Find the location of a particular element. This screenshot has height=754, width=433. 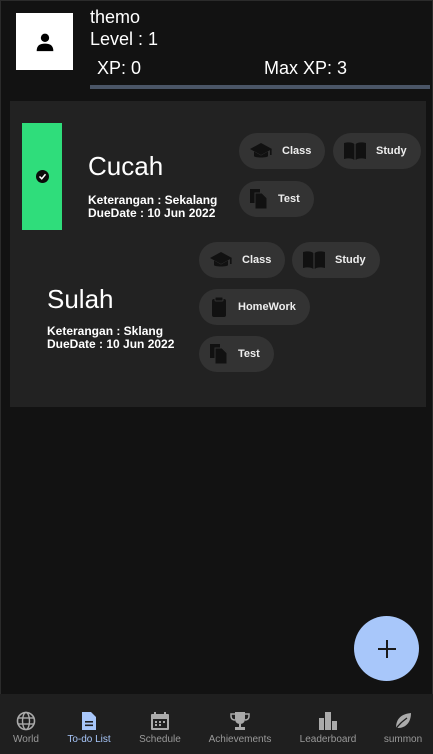

max-xp-label: Max XP: 3 is located at coordinates (306, 68).